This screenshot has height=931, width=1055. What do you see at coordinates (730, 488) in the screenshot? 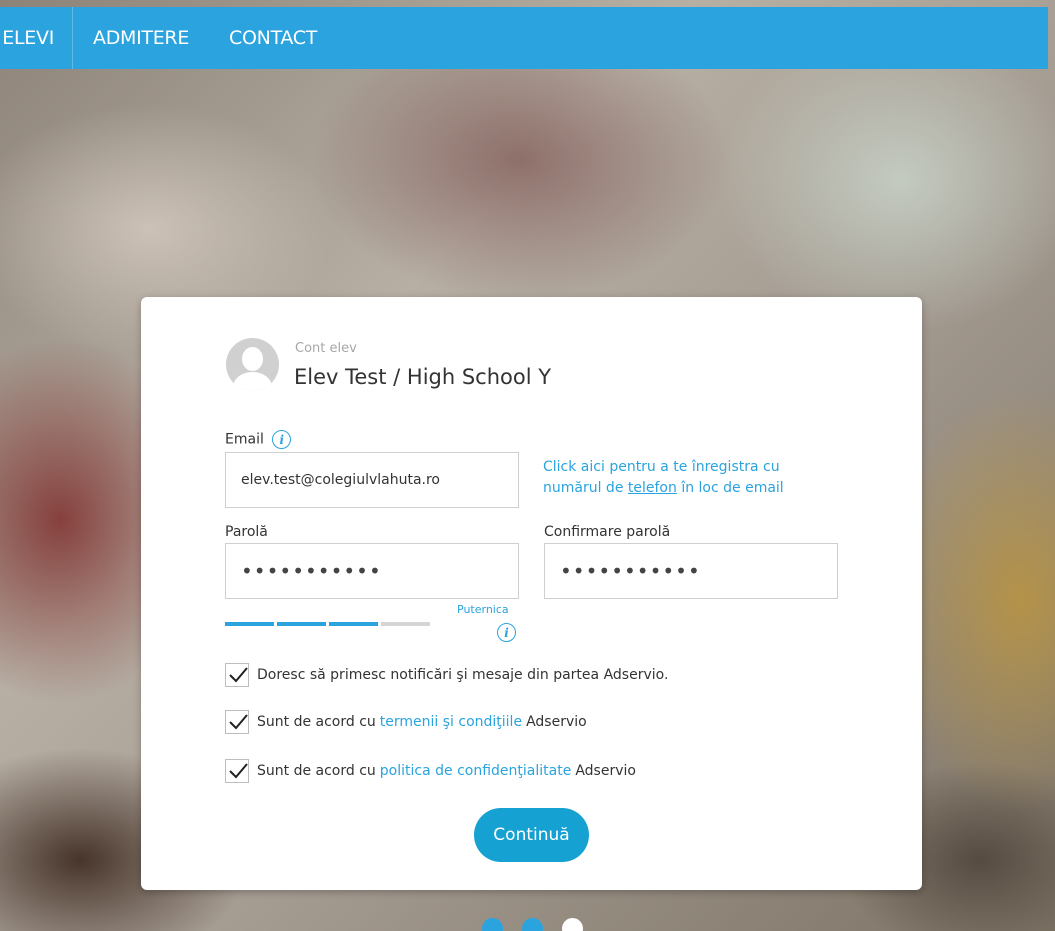
I see `phone-link-suffix: în loc de email` at bounding box center [730, 488].